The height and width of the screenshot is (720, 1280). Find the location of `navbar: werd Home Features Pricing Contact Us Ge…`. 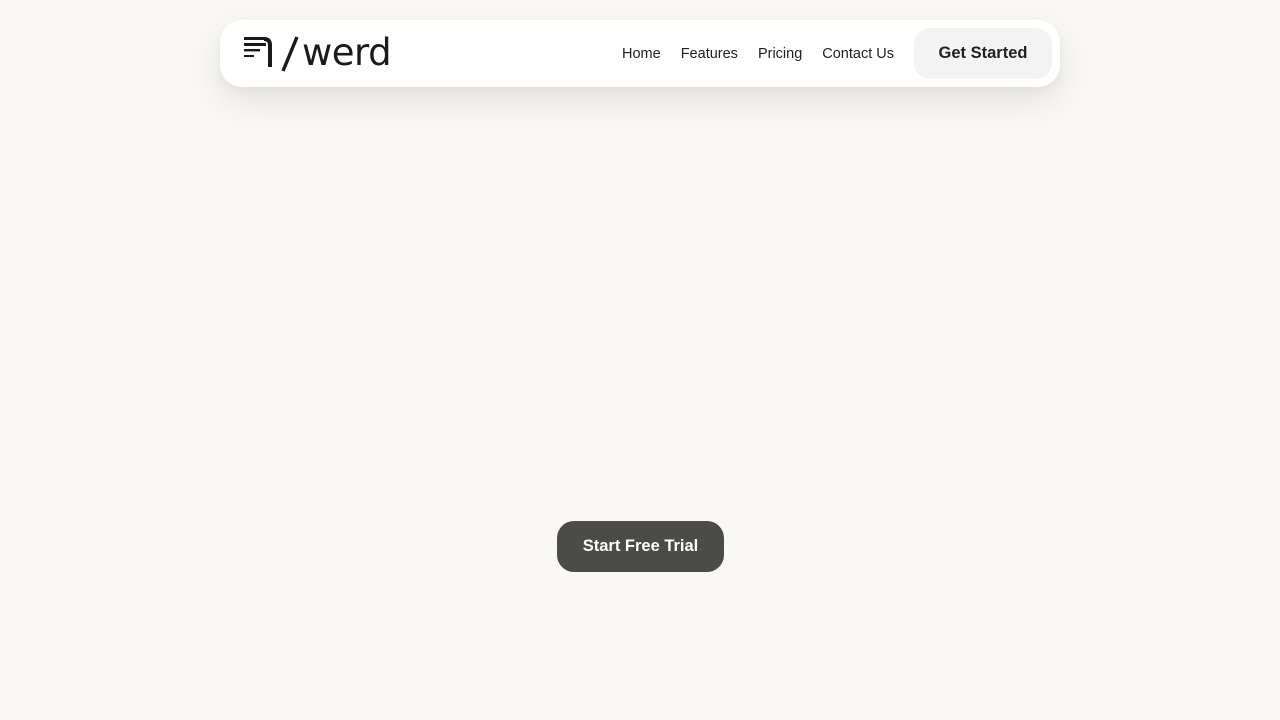

navbar: werd Home Features Pricing Contact Us Ge… is located at coordinates (640, 53).